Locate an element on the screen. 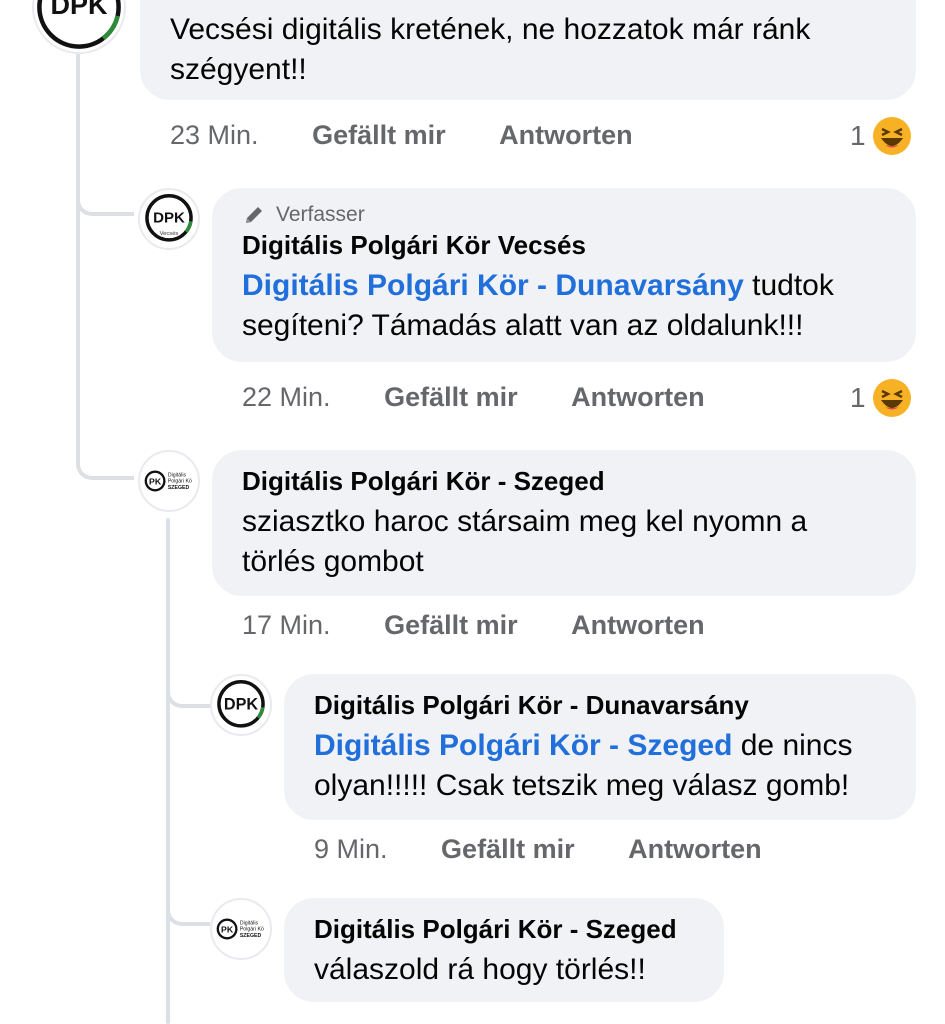  comment-timestamp: 22 Min. is located at coordinates (286, 397).